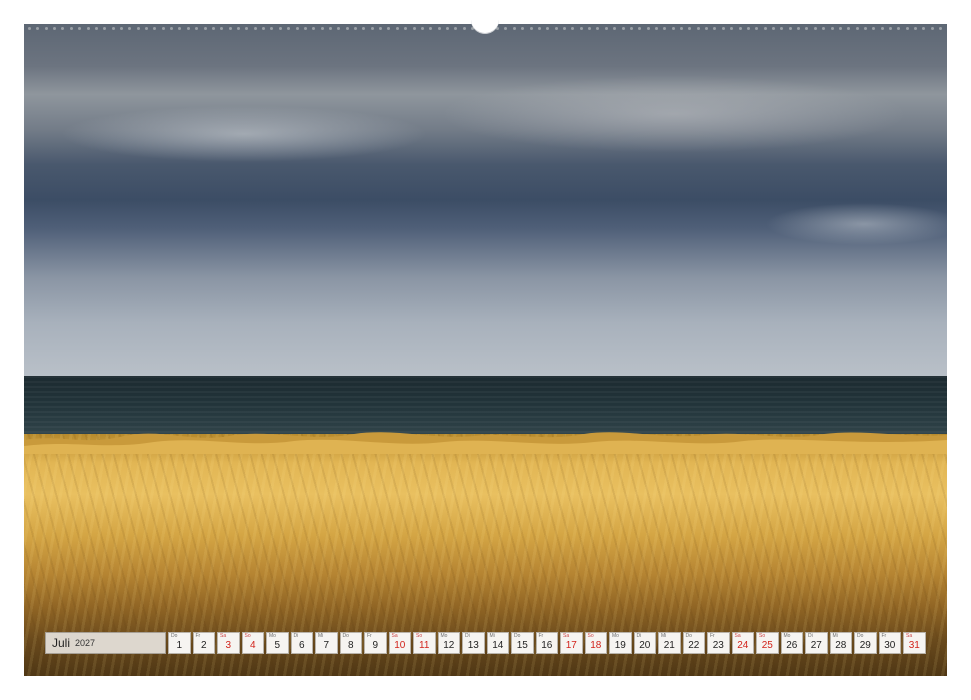 The width and height of the screenshot is (971, 700). Describe the element at coordinates (277, 645) in the screenshot. I see `day-number: 5` at that location.